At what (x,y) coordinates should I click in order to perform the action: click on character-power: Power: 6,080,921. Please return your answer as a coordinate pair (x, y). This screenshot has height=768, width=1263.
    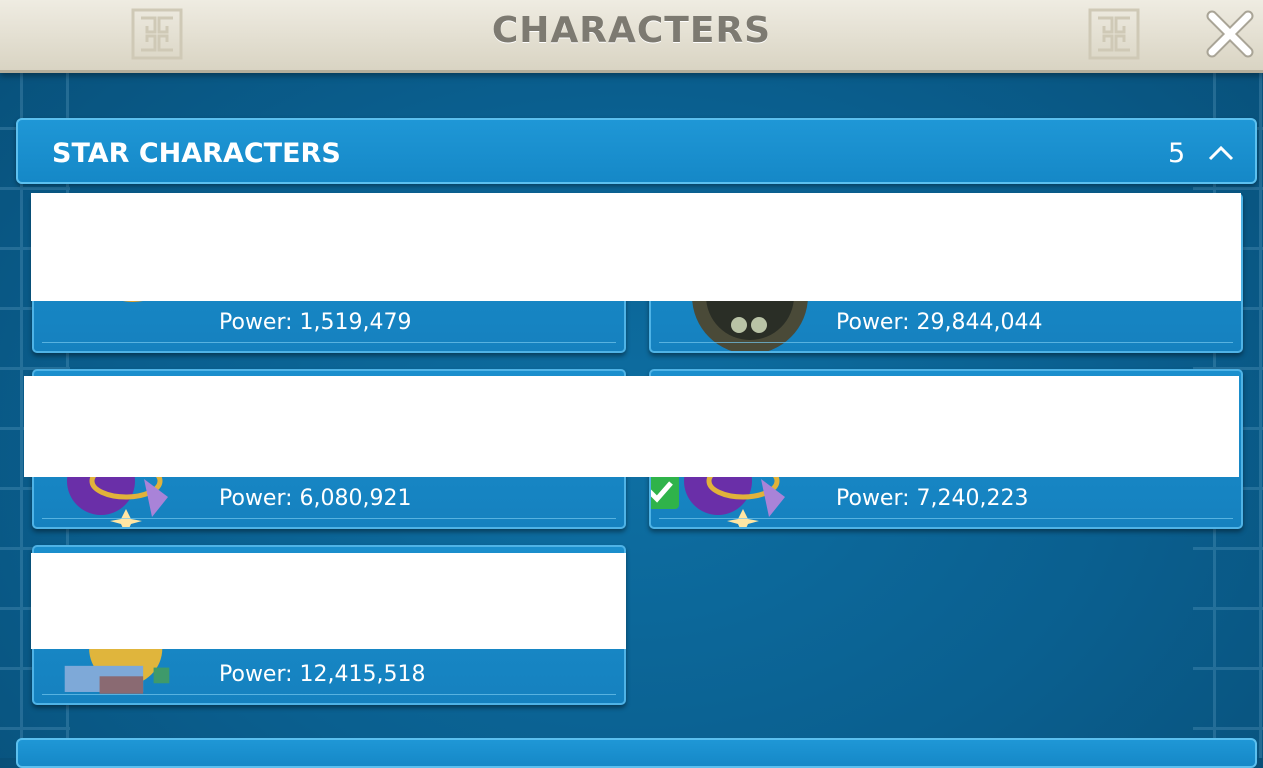
    Looking at the image, I should click on (315, 498).